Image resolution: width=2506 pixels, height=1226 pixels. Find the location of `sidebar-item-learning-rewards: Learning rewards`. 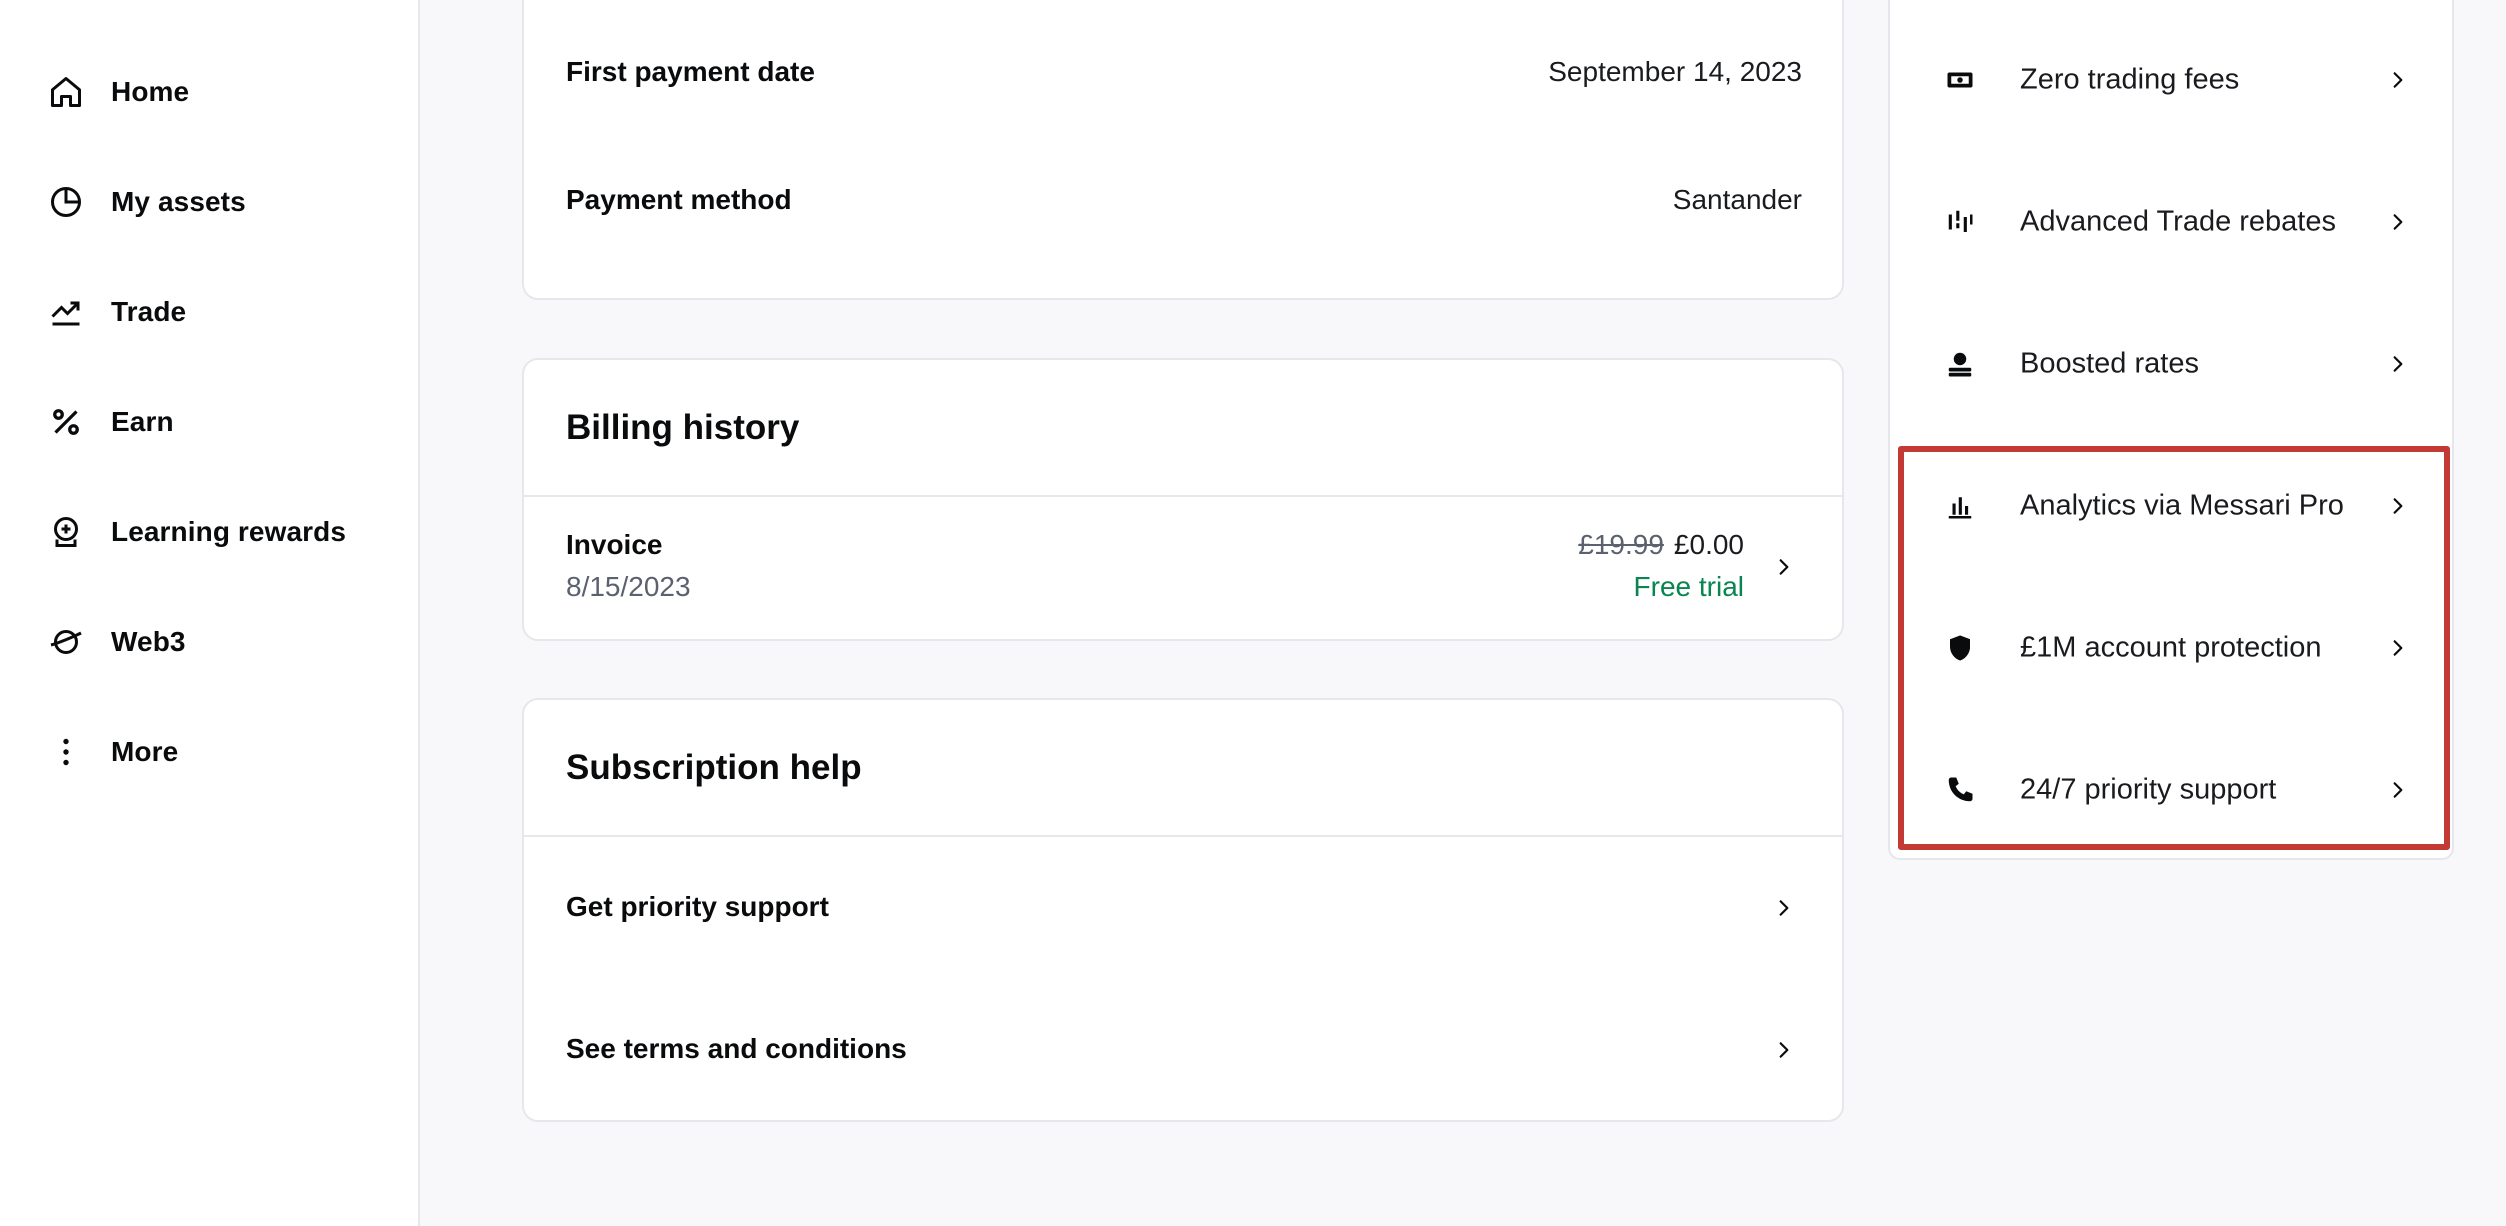

sidebar-item-learning-rewards: Learning rewards is located at coordinates (196, 532).